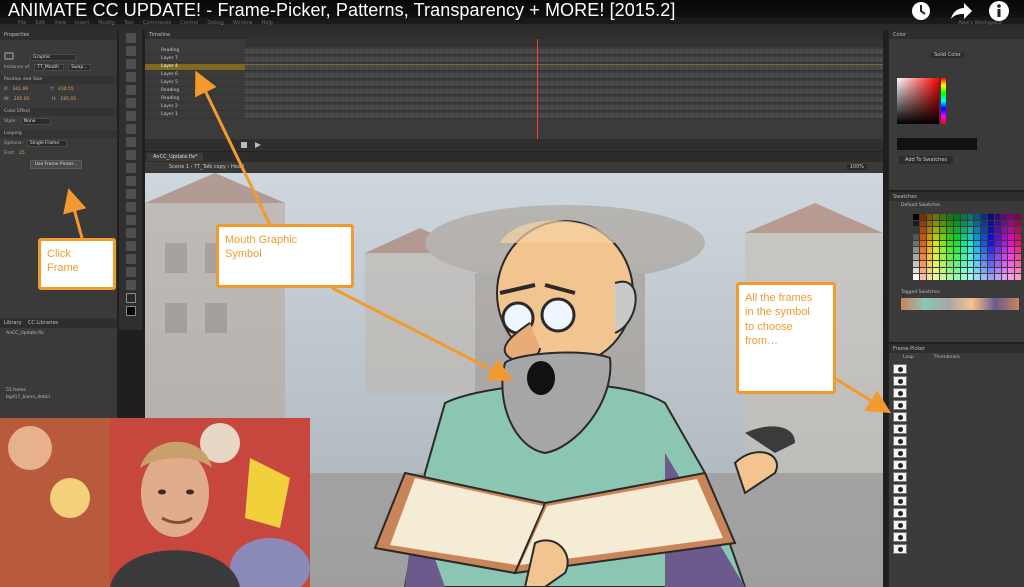  What do you see at coordinates (46, 143) in the screenshot?
I see `options-select: Single Frame` at bounding box center [46, 143].